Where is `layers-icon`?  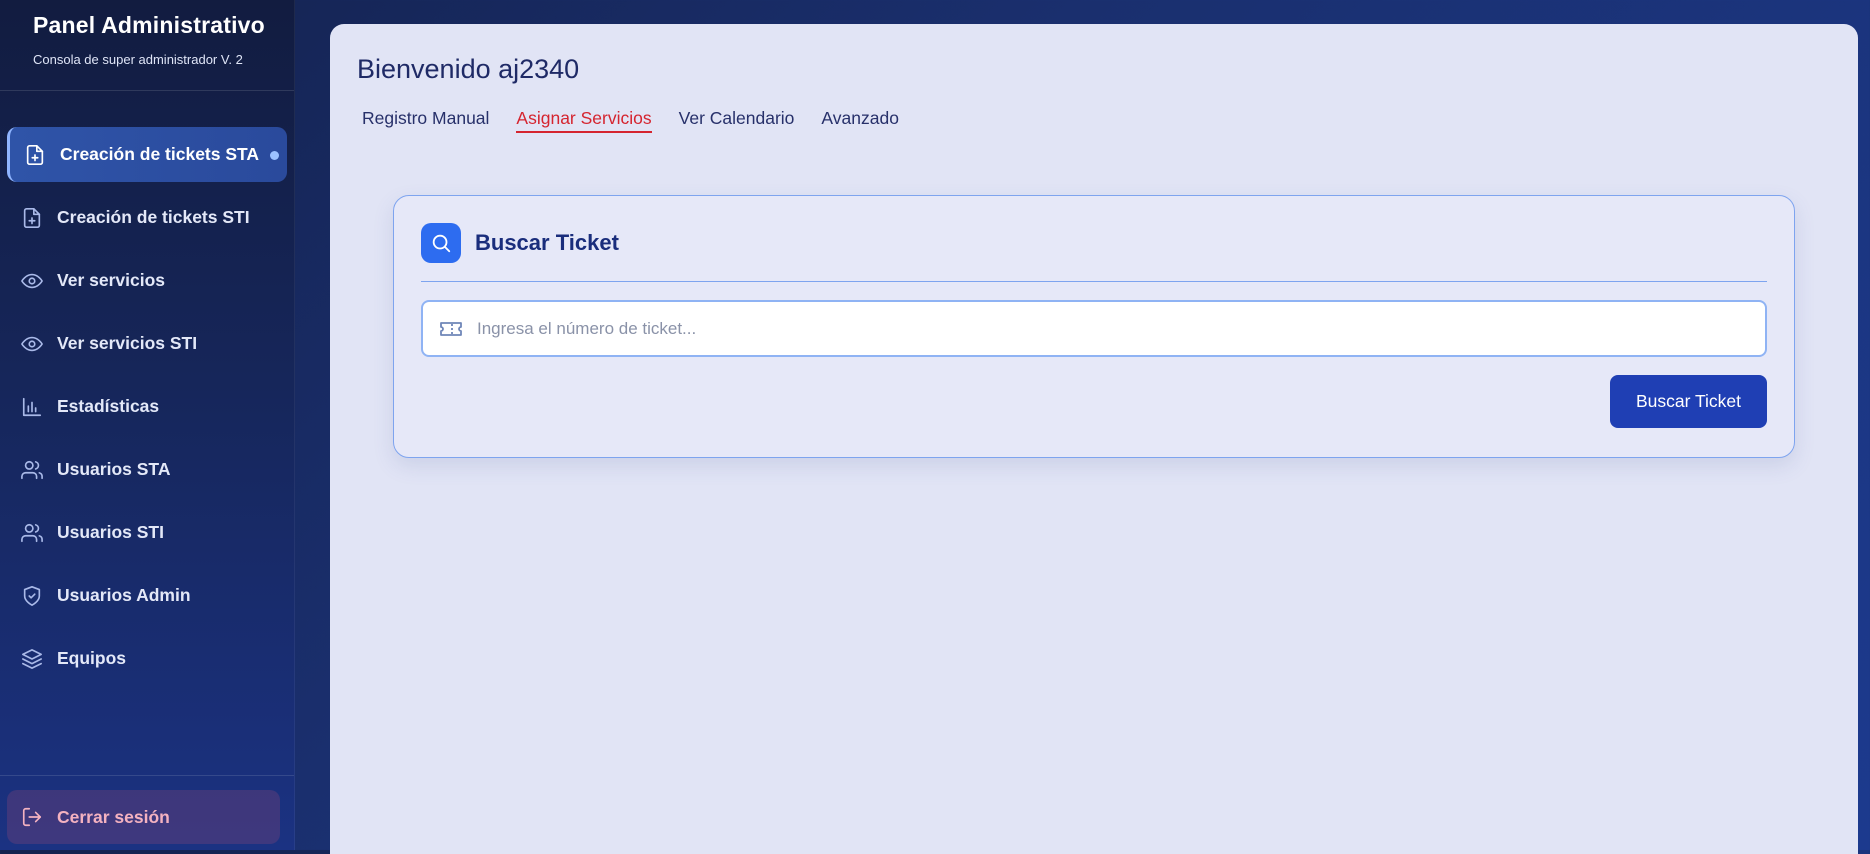
layers-icon is located at coordinates (32, 659).